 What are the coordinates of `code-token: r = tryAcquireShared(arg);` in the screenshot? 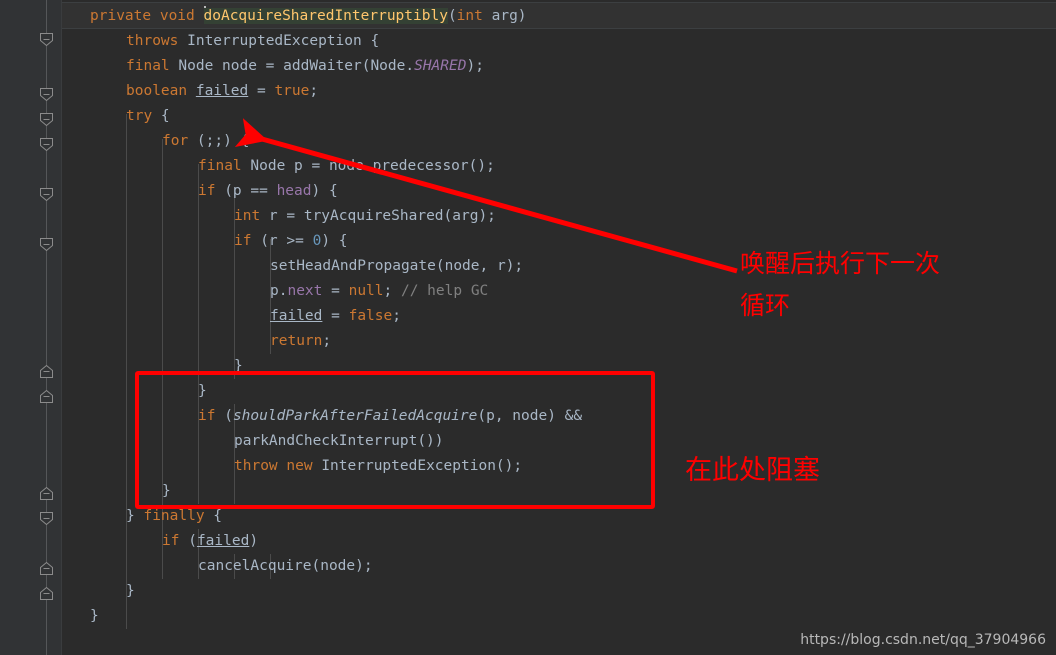 It's located at (378, 216).